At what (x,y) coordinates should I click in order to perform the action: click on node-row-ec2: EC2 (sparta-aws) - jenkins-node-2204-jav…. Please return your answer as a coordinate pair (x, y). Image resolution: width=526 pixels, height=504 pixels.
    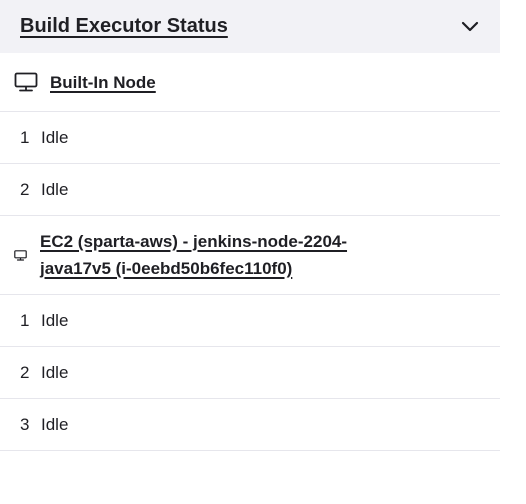
    Looking at the image, I should click on (250, 255).